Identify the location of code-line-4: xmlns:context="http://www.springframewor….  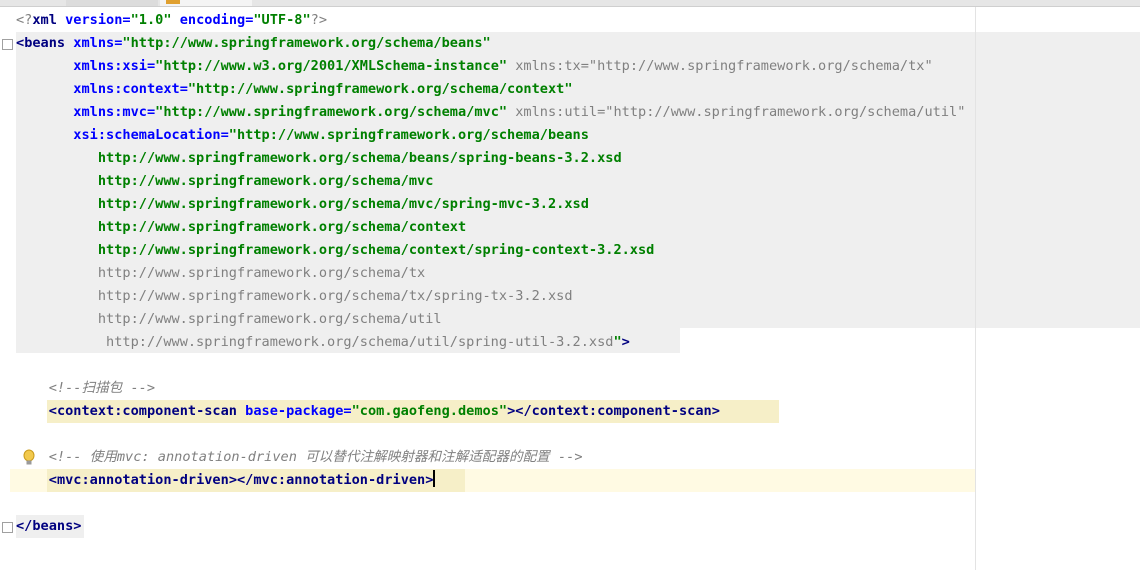
(323, 89).